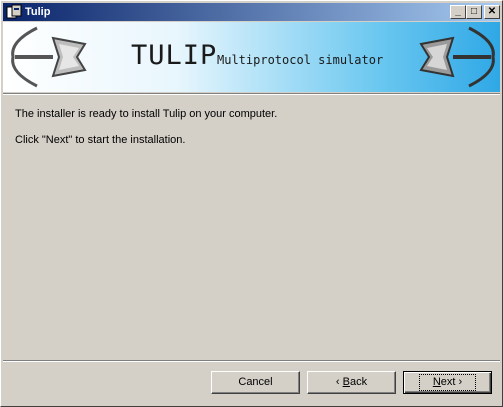  What do you see at coordinates (251, 94) in the screenshot?
I see `banner-separator` at bounding box center [251, 94].